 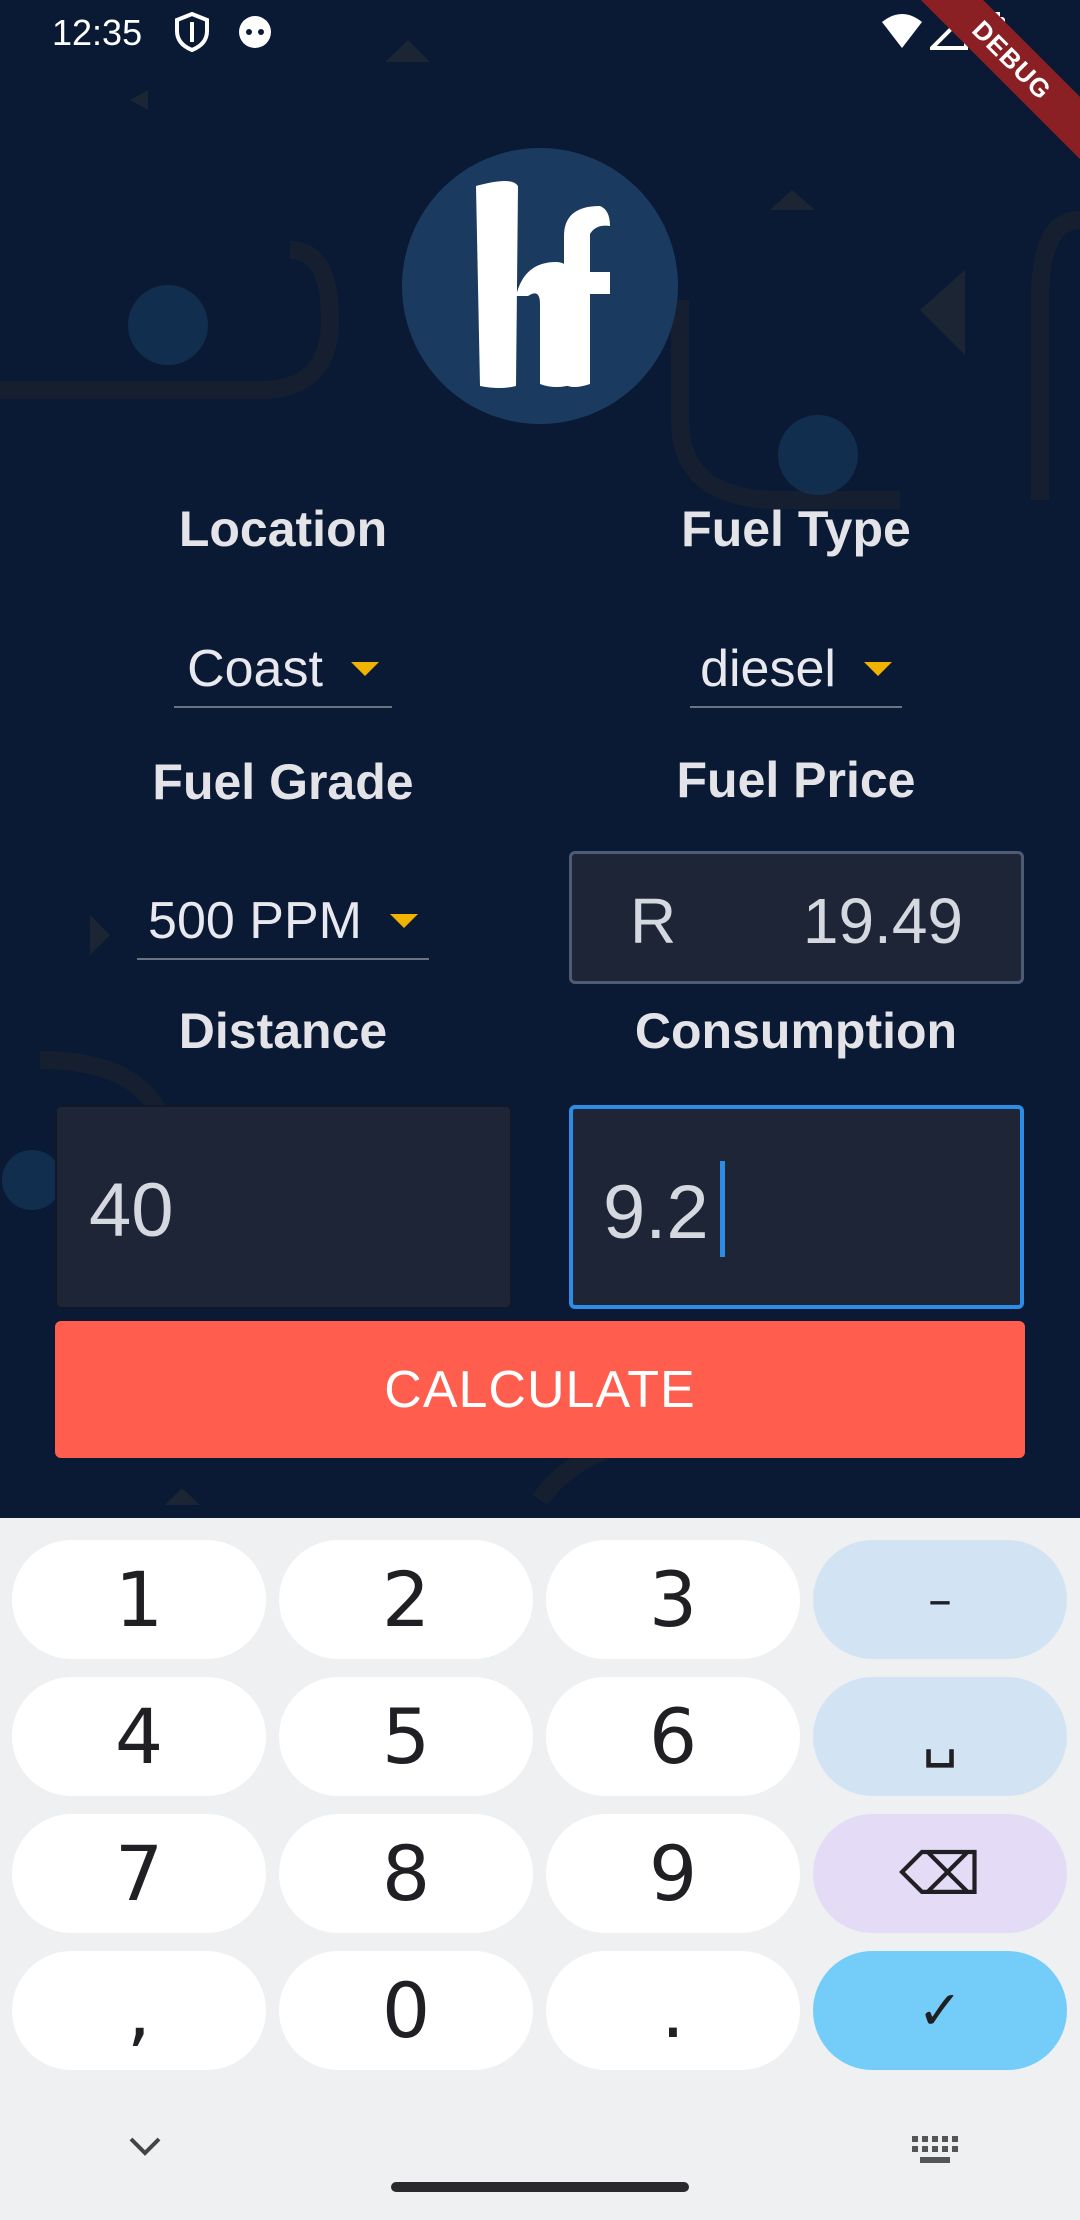 What do you see at coordinates (283, 529) in the screenshot?
I see `location-label: Location` at bounding box center [283, 529].